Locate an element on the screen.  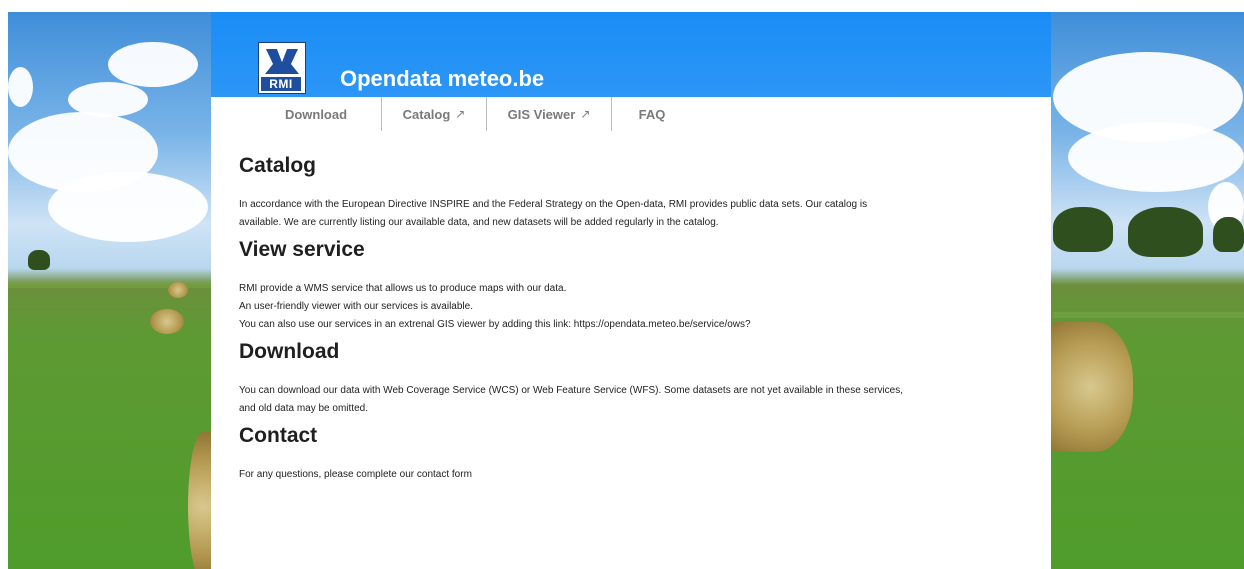
section-heading-catalog: Catalog is located at coordinates (278, 165).